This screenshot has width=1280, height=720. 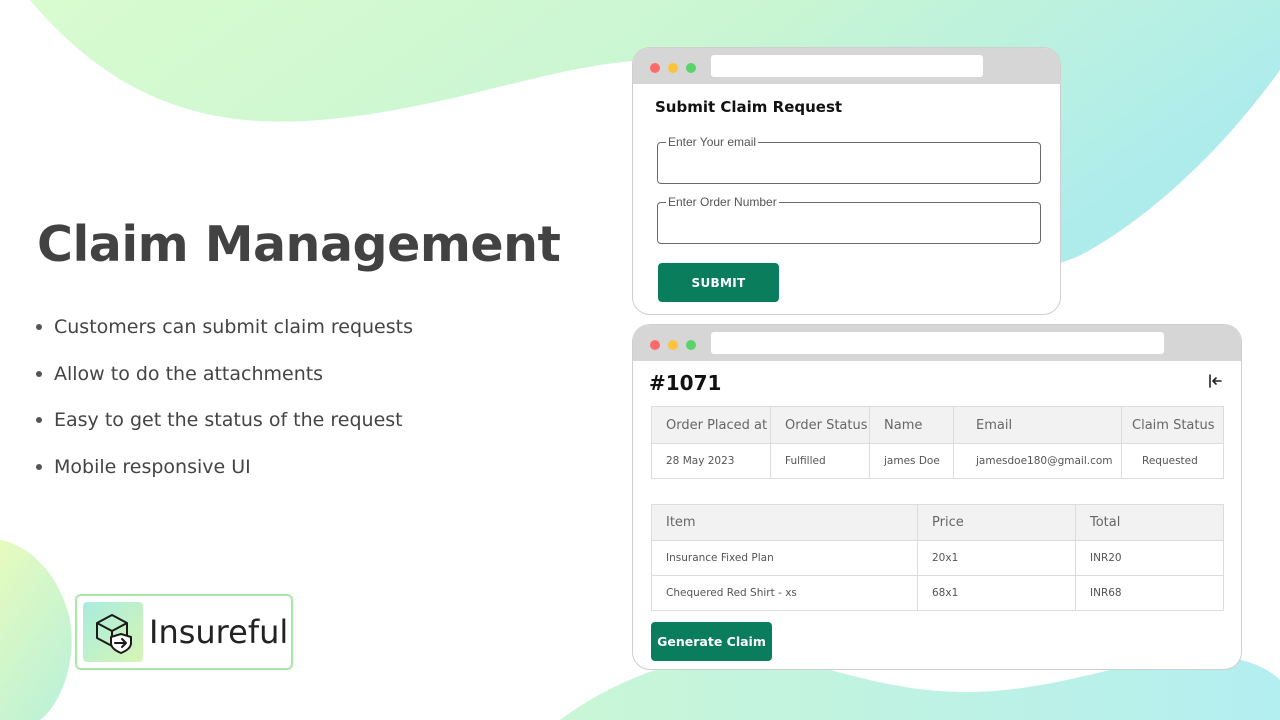 What do you see at coordinates (711, 461) in the screenshot?
I see `order-date-cell: 28 May 2023` at bounding box center [711, 461].